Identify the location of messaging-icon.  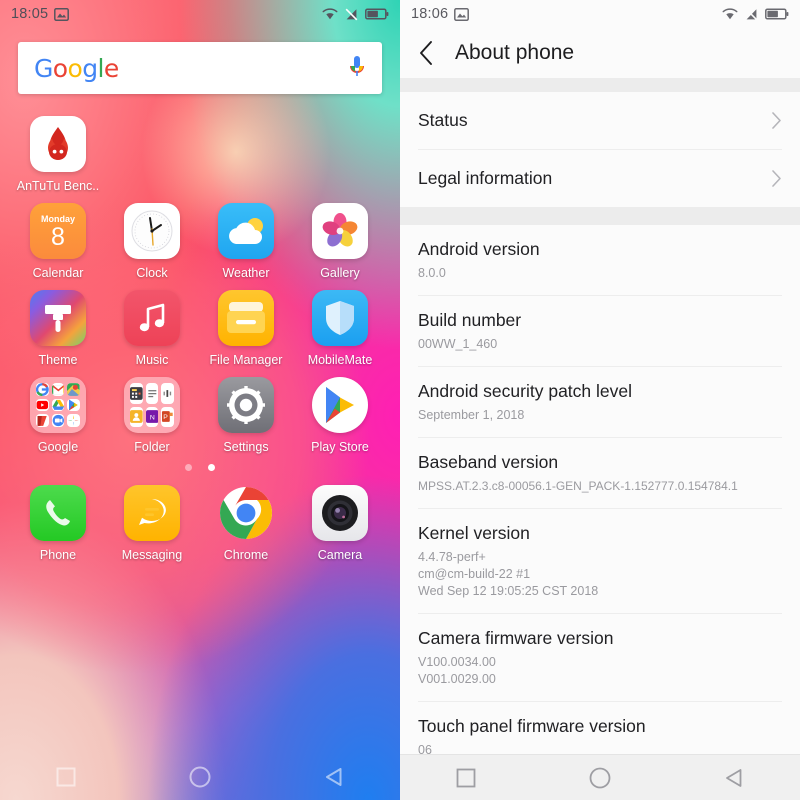
(152, 513).